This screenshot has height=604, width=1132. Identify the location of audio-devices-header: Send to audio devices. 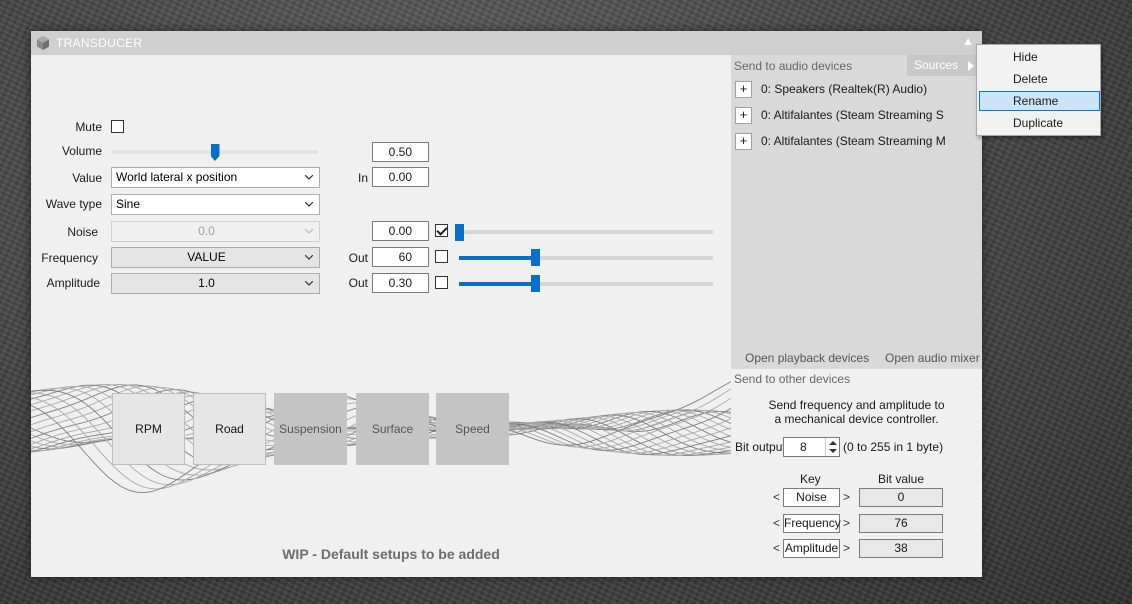
(793, 66).